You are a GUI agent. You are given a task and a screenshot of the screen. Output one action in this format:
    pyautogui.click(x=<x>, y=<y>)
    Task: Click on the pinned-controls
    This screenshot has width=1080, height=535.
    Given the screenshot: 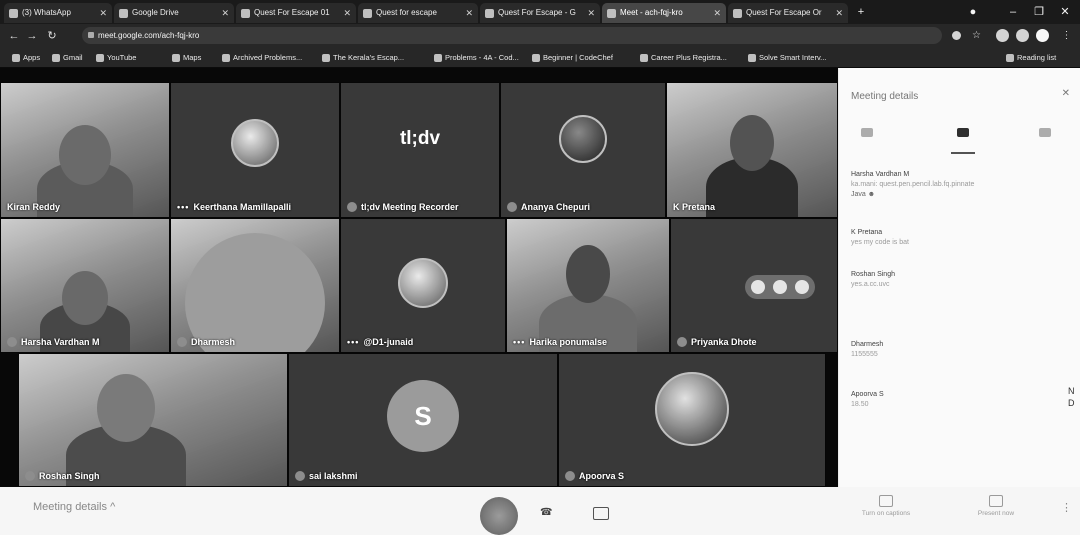 What is the action you would take?
    pyautogui.click(x=780, y=286)
    